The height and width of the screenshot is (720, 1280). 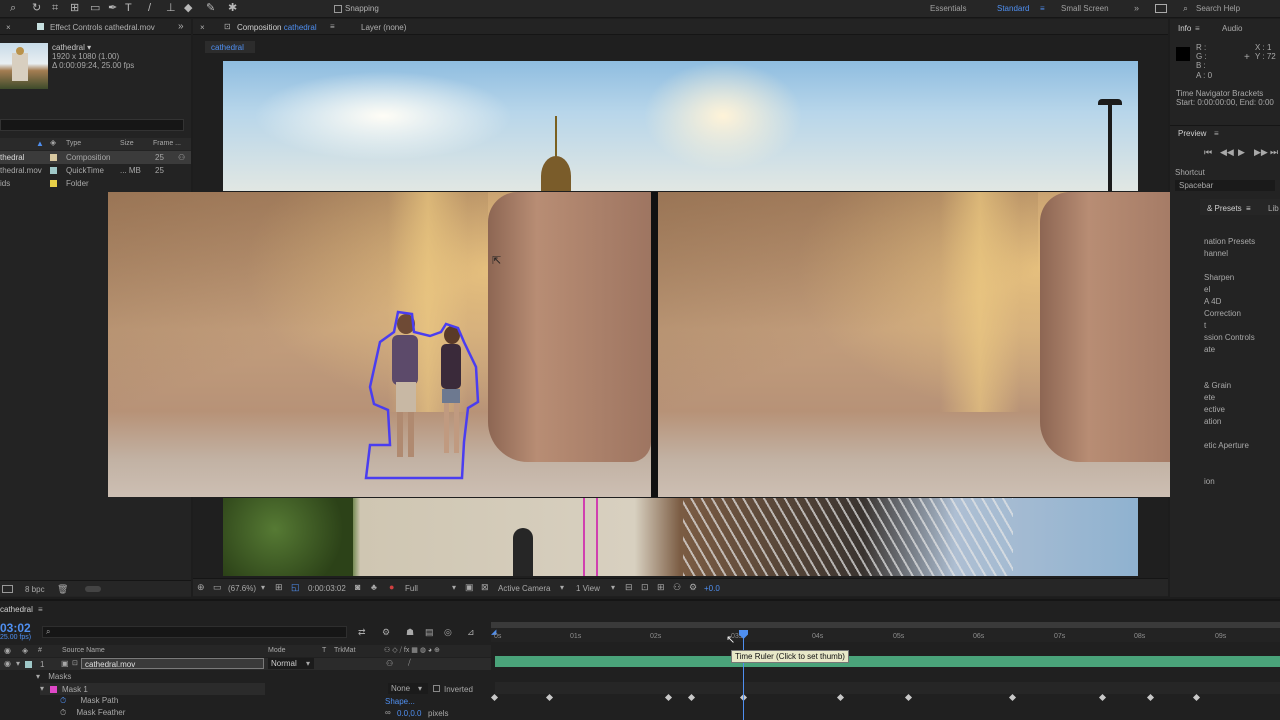 What do you see at coordinates (661, 587) in the screenshot?
I see `timeline-icon: ⊞` at bounding box center [661, 587].